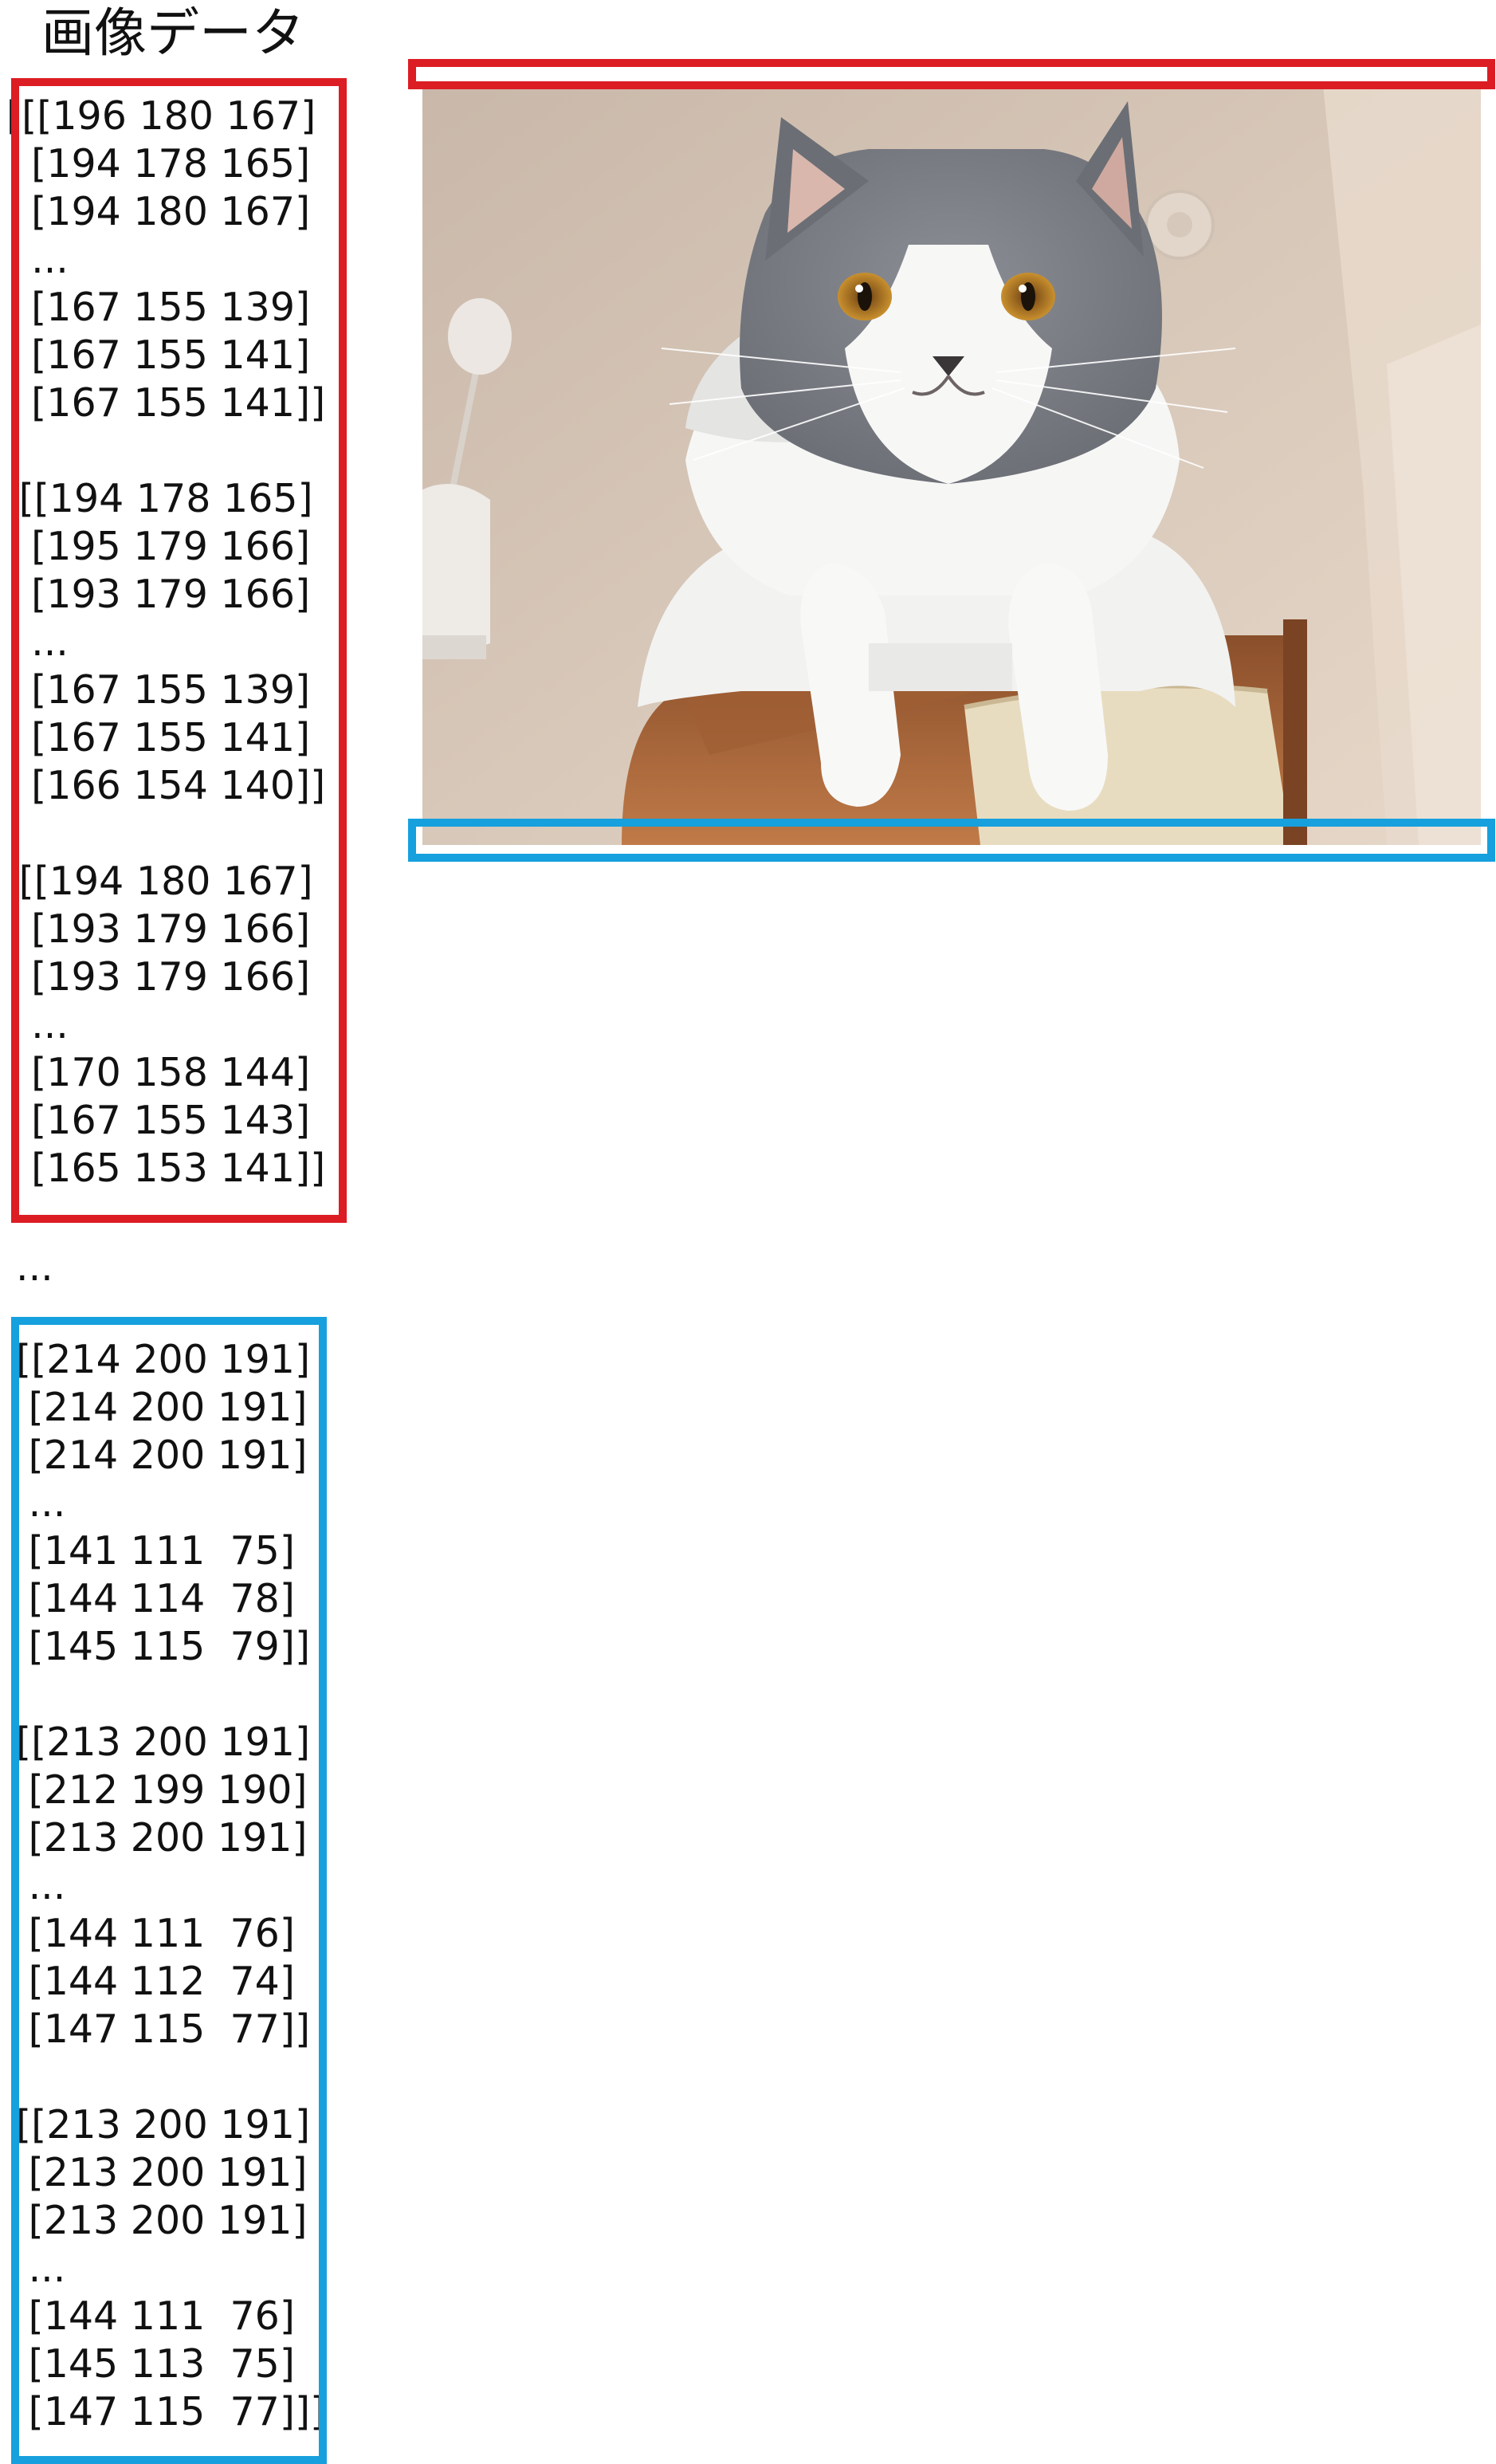  What do you see at coordinates (951, 840) in the screenshot?
I see `bottom-row-highlight-box` at bounding box center [951, 840].